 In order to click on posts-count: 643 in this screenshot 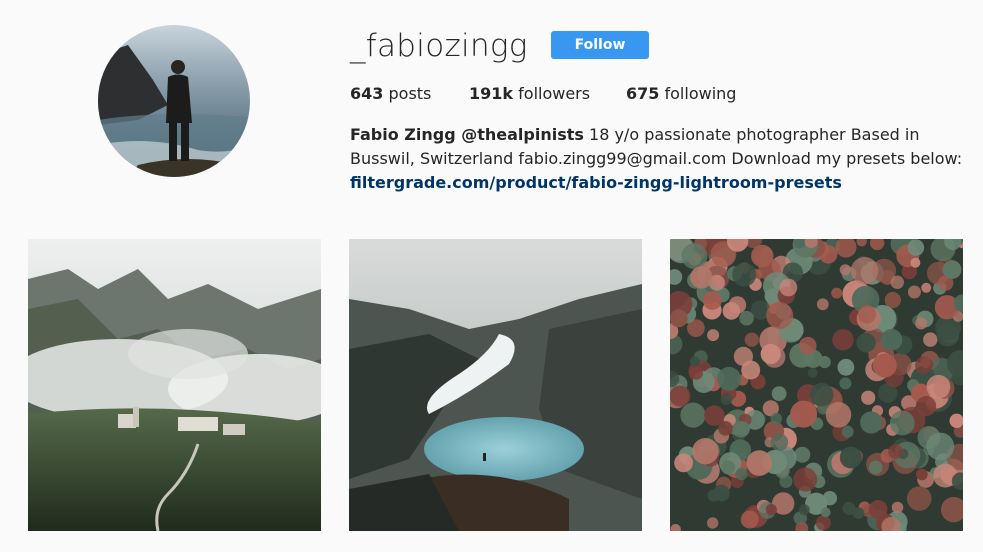, I will do `click(367, 93)`.